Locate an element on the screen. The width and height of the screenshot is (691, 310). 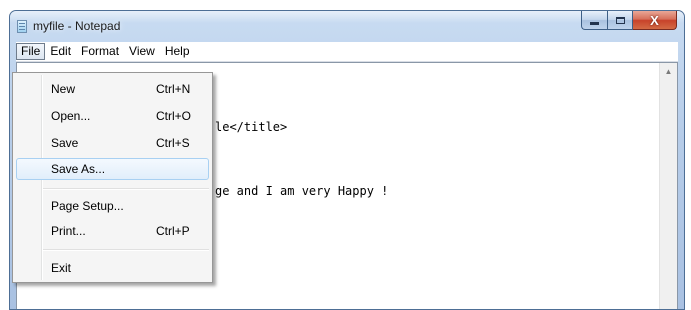
menu-file: File is located at coordinates (31, 51).